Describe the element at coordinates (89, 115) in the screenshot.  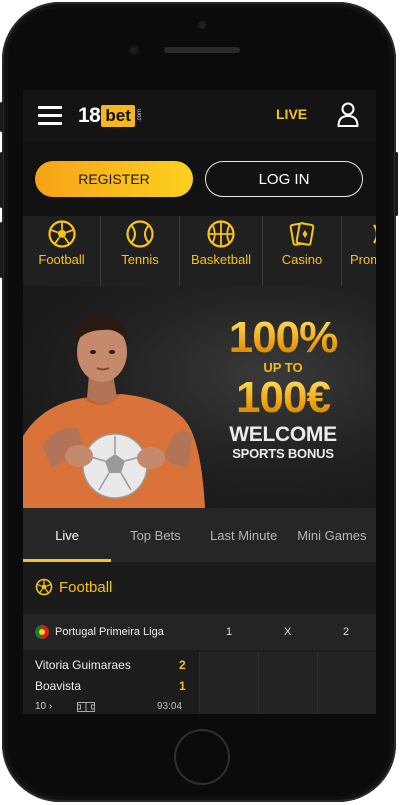
I see `logo-number: 18` at that location.